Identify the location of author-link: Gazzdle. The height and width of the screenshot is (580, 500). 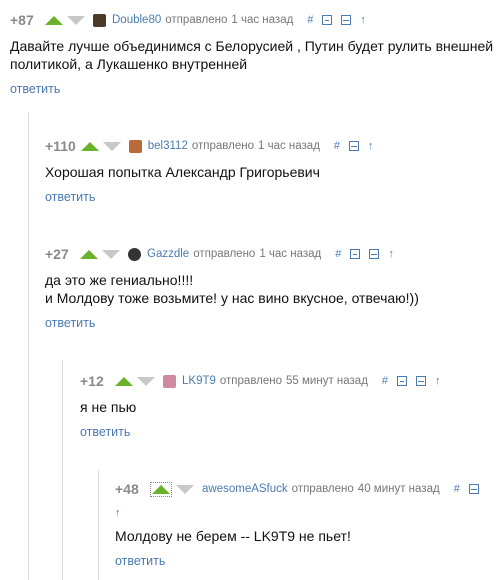
(168, 254).